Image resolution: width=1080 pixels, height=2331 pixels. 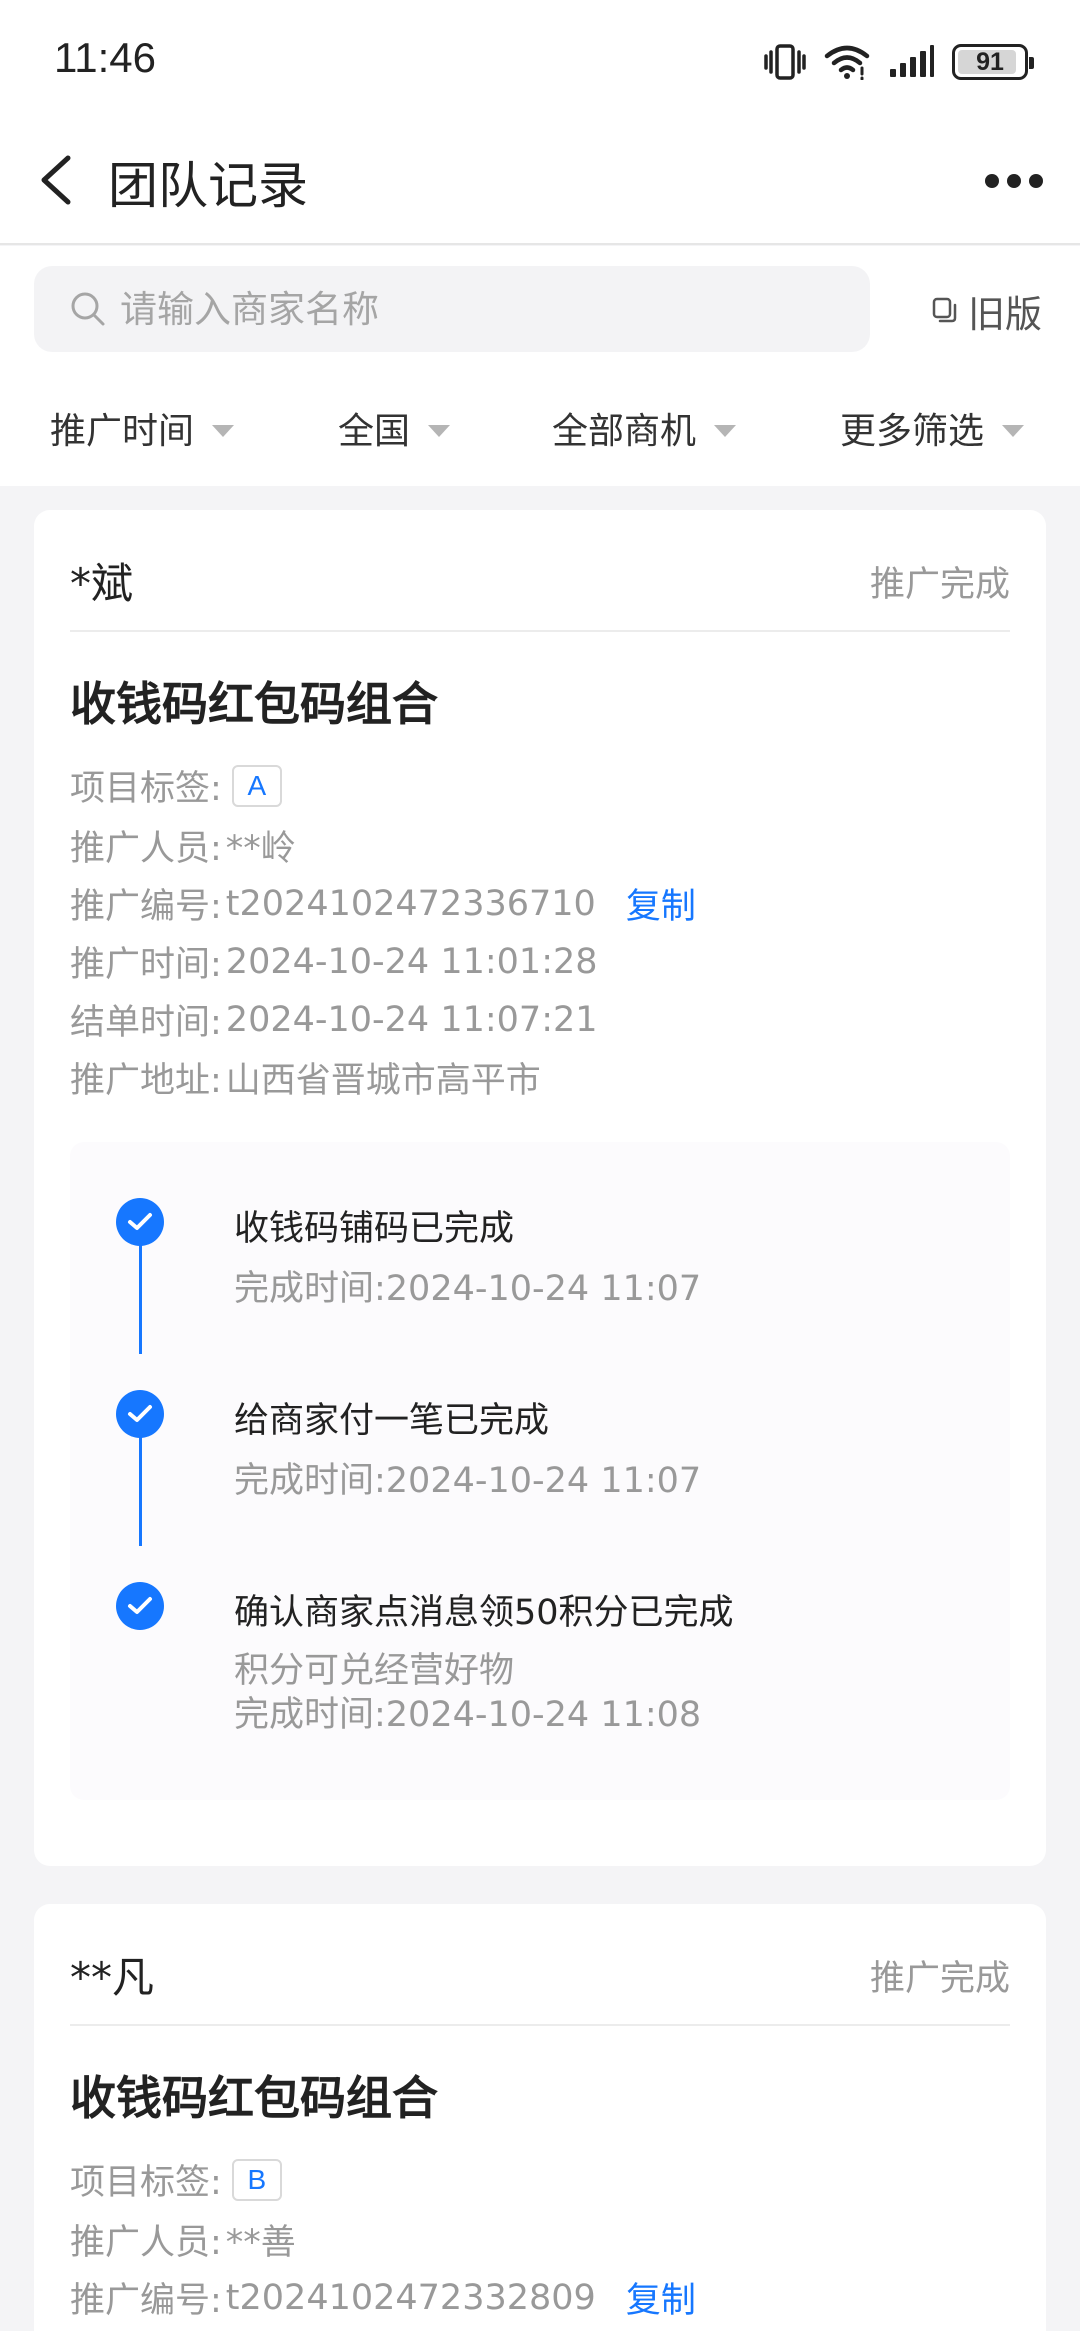 I want to click on info-label: 结单时间:, so click(x=146, y=1023).